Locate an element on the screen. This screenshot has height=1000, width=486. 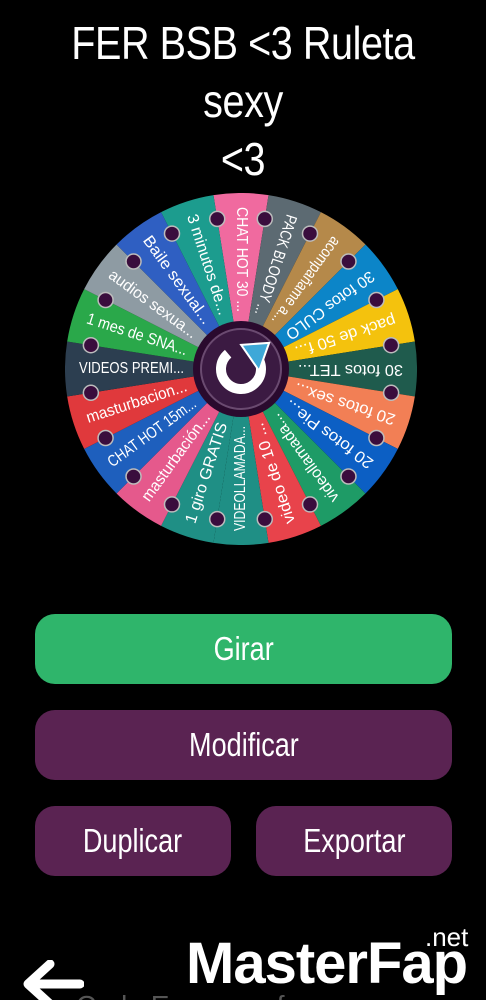
spin-button: Girar is located at coordinates (243, 649).